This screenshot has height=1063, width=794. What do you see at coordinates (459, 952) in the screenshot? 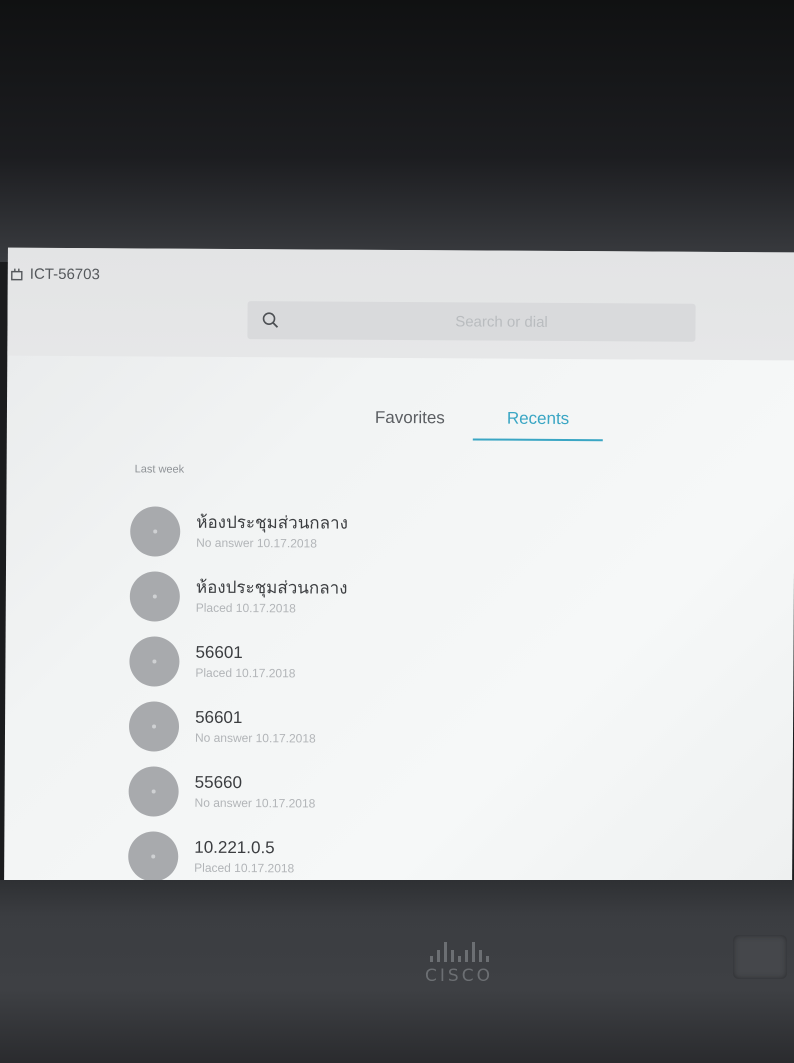
I see `cisco-logo-icon` at bounding box center [459, 952].